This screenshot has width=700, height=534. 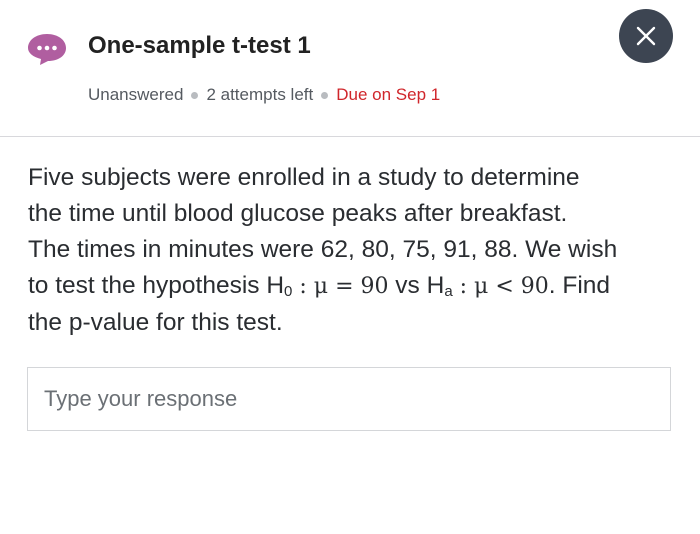 What do you see at coordinates (136, 94) in the screenshot?
I see `status-text: Unanswered` at bounding box center [136, 94].